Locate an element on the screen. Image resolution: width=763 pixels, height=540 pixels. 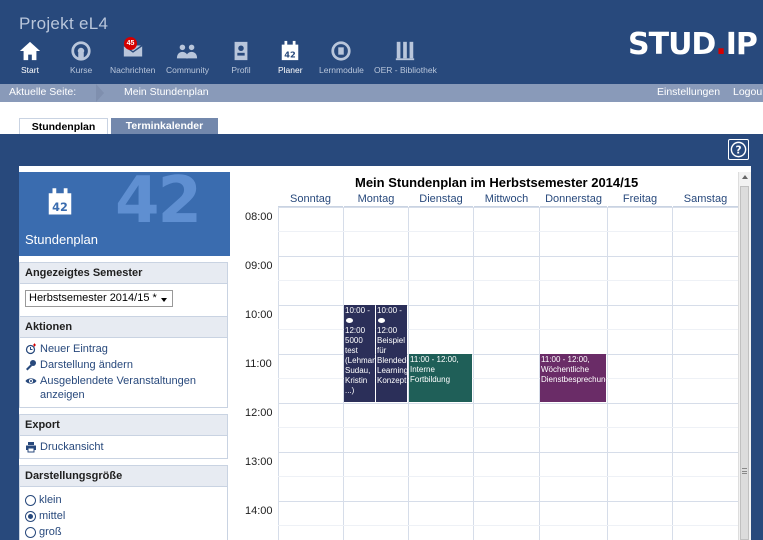
semester-section-title: Angezeigtes Semester is located at coordinates (123, 273).